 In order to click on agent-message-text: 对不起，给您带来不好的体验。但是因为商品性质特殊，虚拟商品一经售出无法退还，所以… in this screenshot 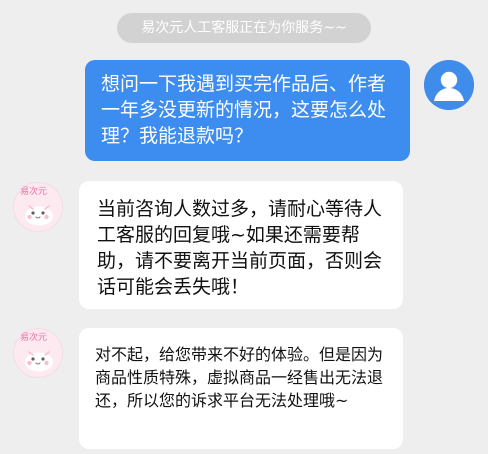, I will do `click(239, 377)`.